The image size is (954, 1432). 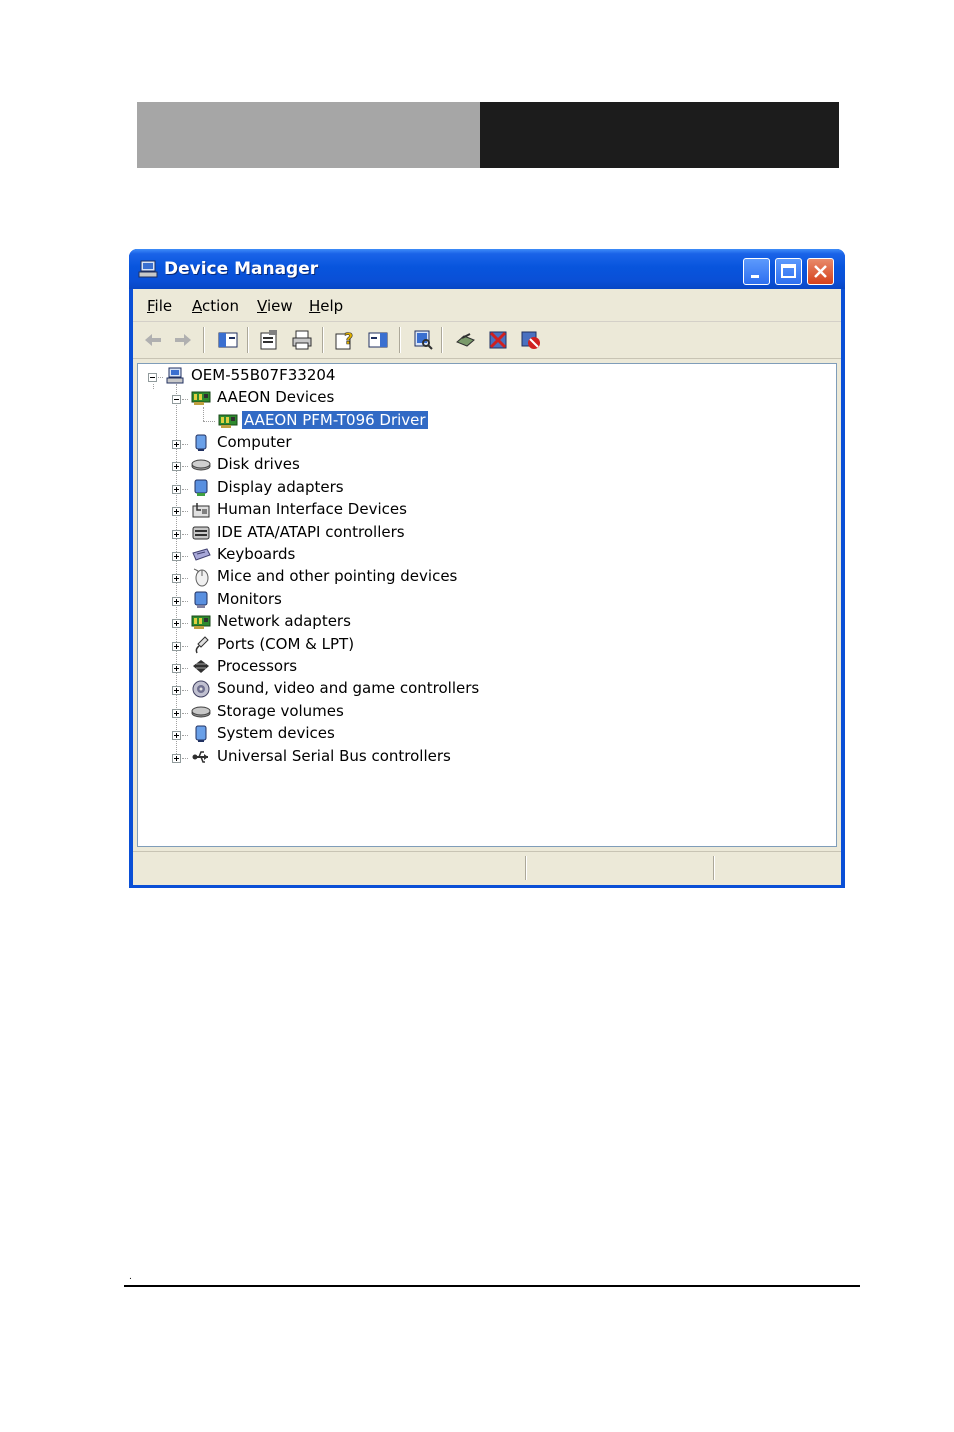 I want to click on port-icon, so click(x=202, y=644).